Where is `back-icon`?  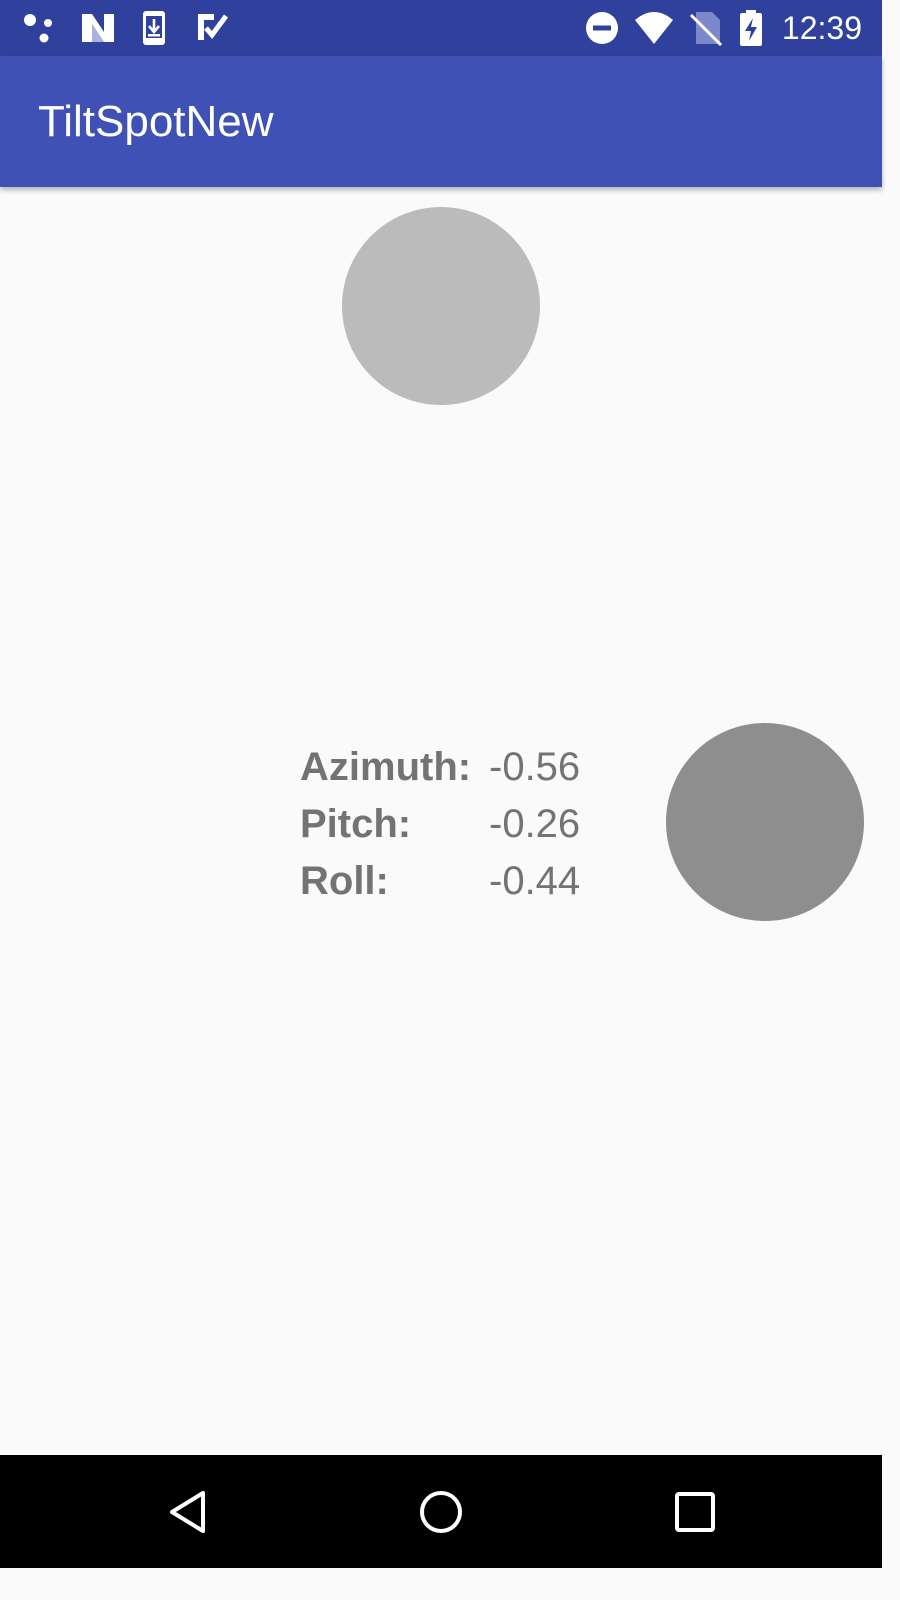 back-icon is located at coordinates (188, 1512).